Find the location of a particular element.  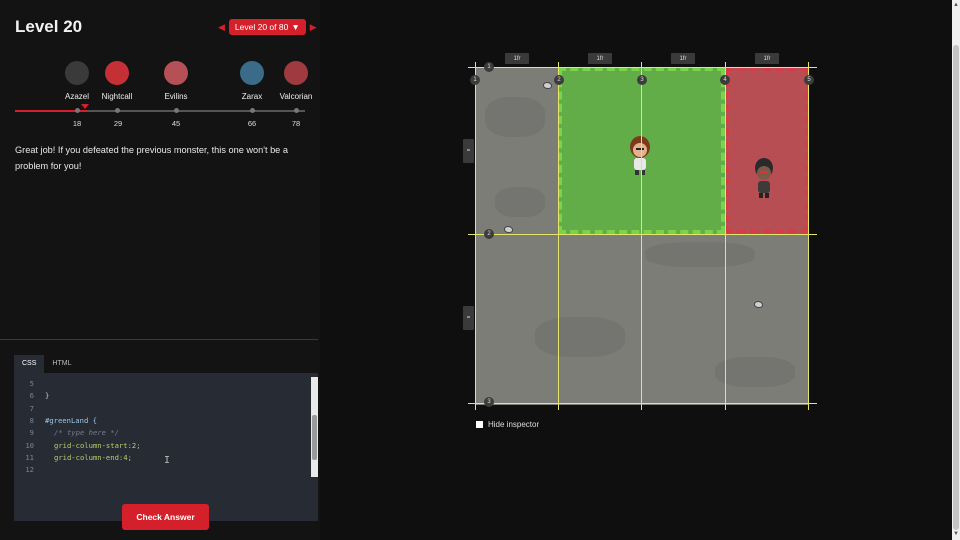

level-number: 18 is located at coordinates (77, 123).